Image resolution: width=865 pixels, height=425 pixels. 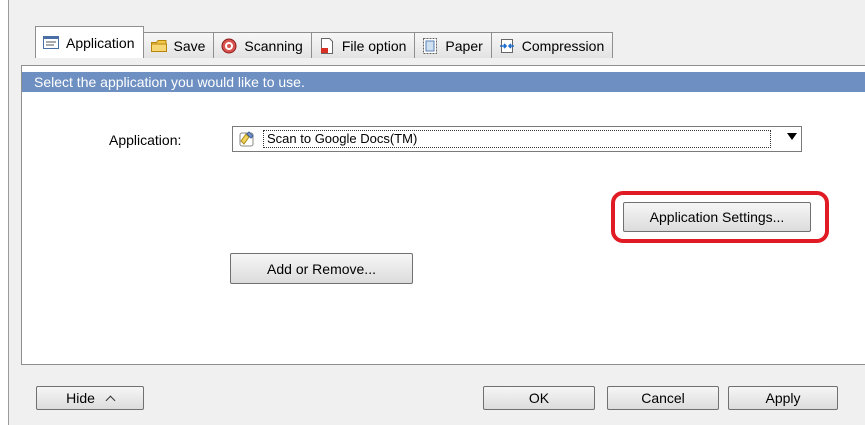 What do you see at coordinates (563, 45) in the screenshot?
I see `tab-label: Compression` at bounding box center [563, 45].